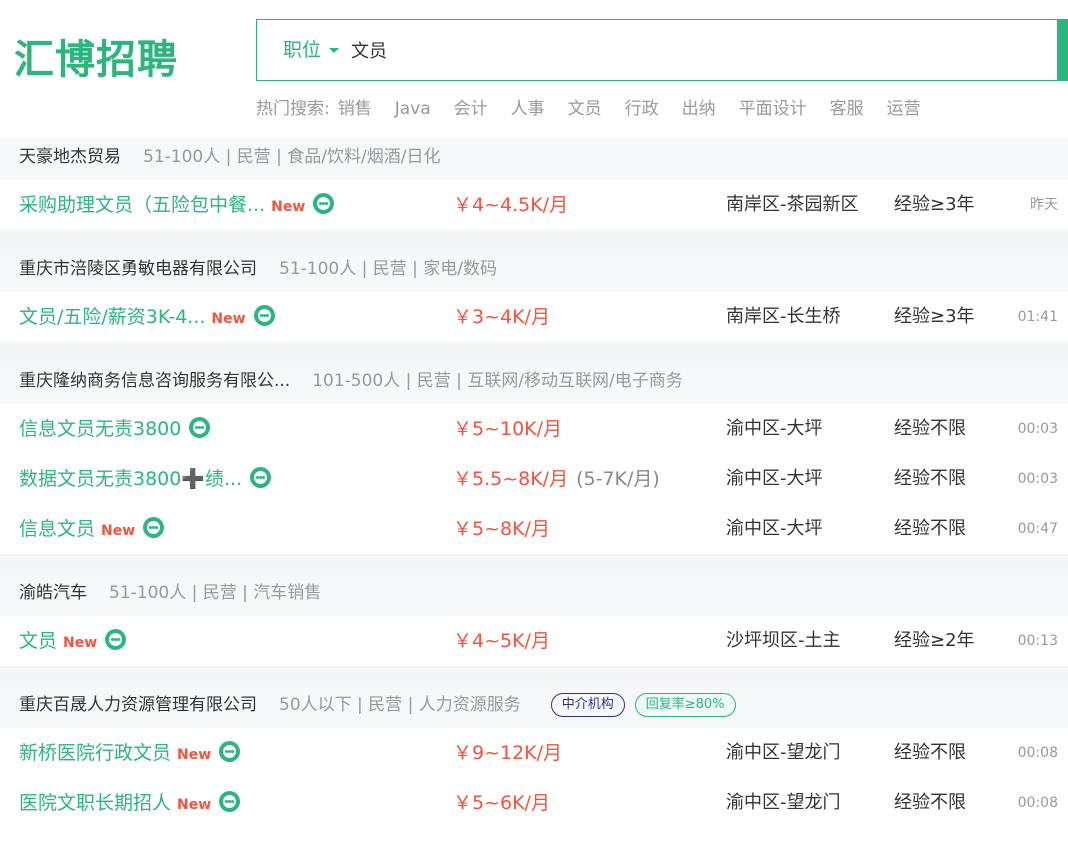 The width and height of the screenshot is (1068, 852). What do you see at coordinates (587, 705) in the screenshot?
I see `agency-badge: 中介机构` at bounding box center [587, 705].